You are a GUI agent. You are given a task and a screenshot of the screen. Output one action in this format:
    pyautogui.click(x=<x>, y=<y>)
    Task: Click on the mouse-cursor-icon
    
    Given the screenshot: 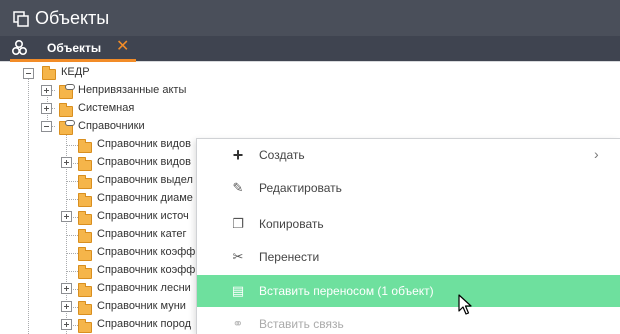 What is the action you would take?
    pyautogui.click(x=465, y=304)
    